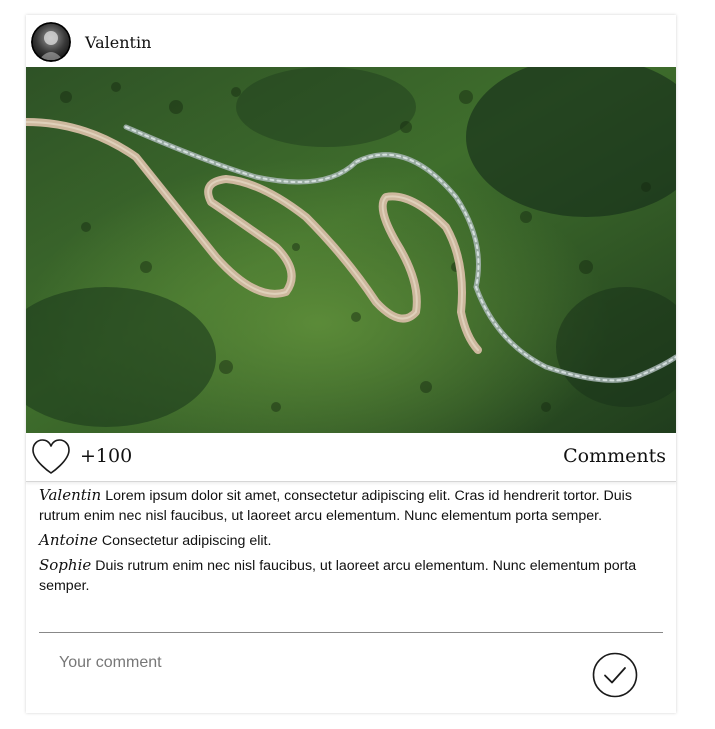  What do you see at coordinates (70, 495) in the screenshot?
I see `comment-author: Valentin` at bounding box center [70, 495].